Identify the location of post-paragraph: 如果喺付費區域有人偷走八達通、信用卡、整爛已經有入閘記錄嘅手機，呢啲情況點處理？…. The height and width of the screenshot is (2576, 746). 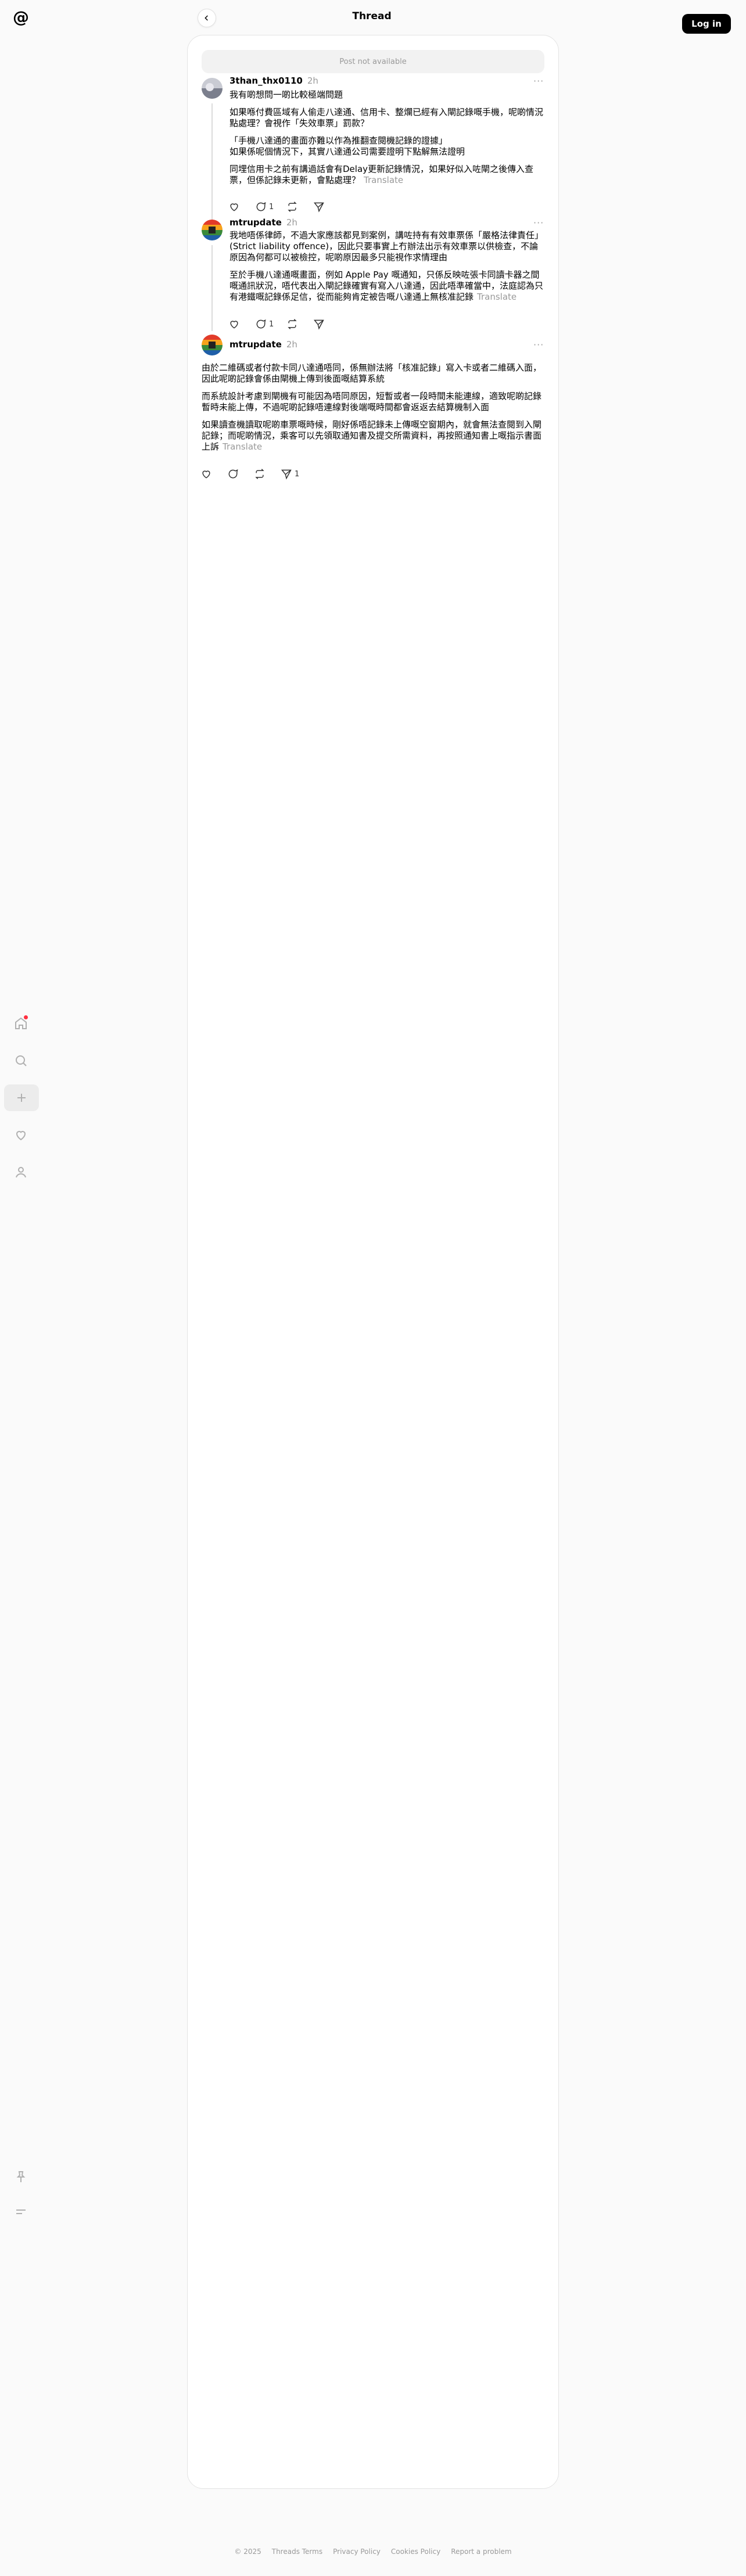
(386, 117).